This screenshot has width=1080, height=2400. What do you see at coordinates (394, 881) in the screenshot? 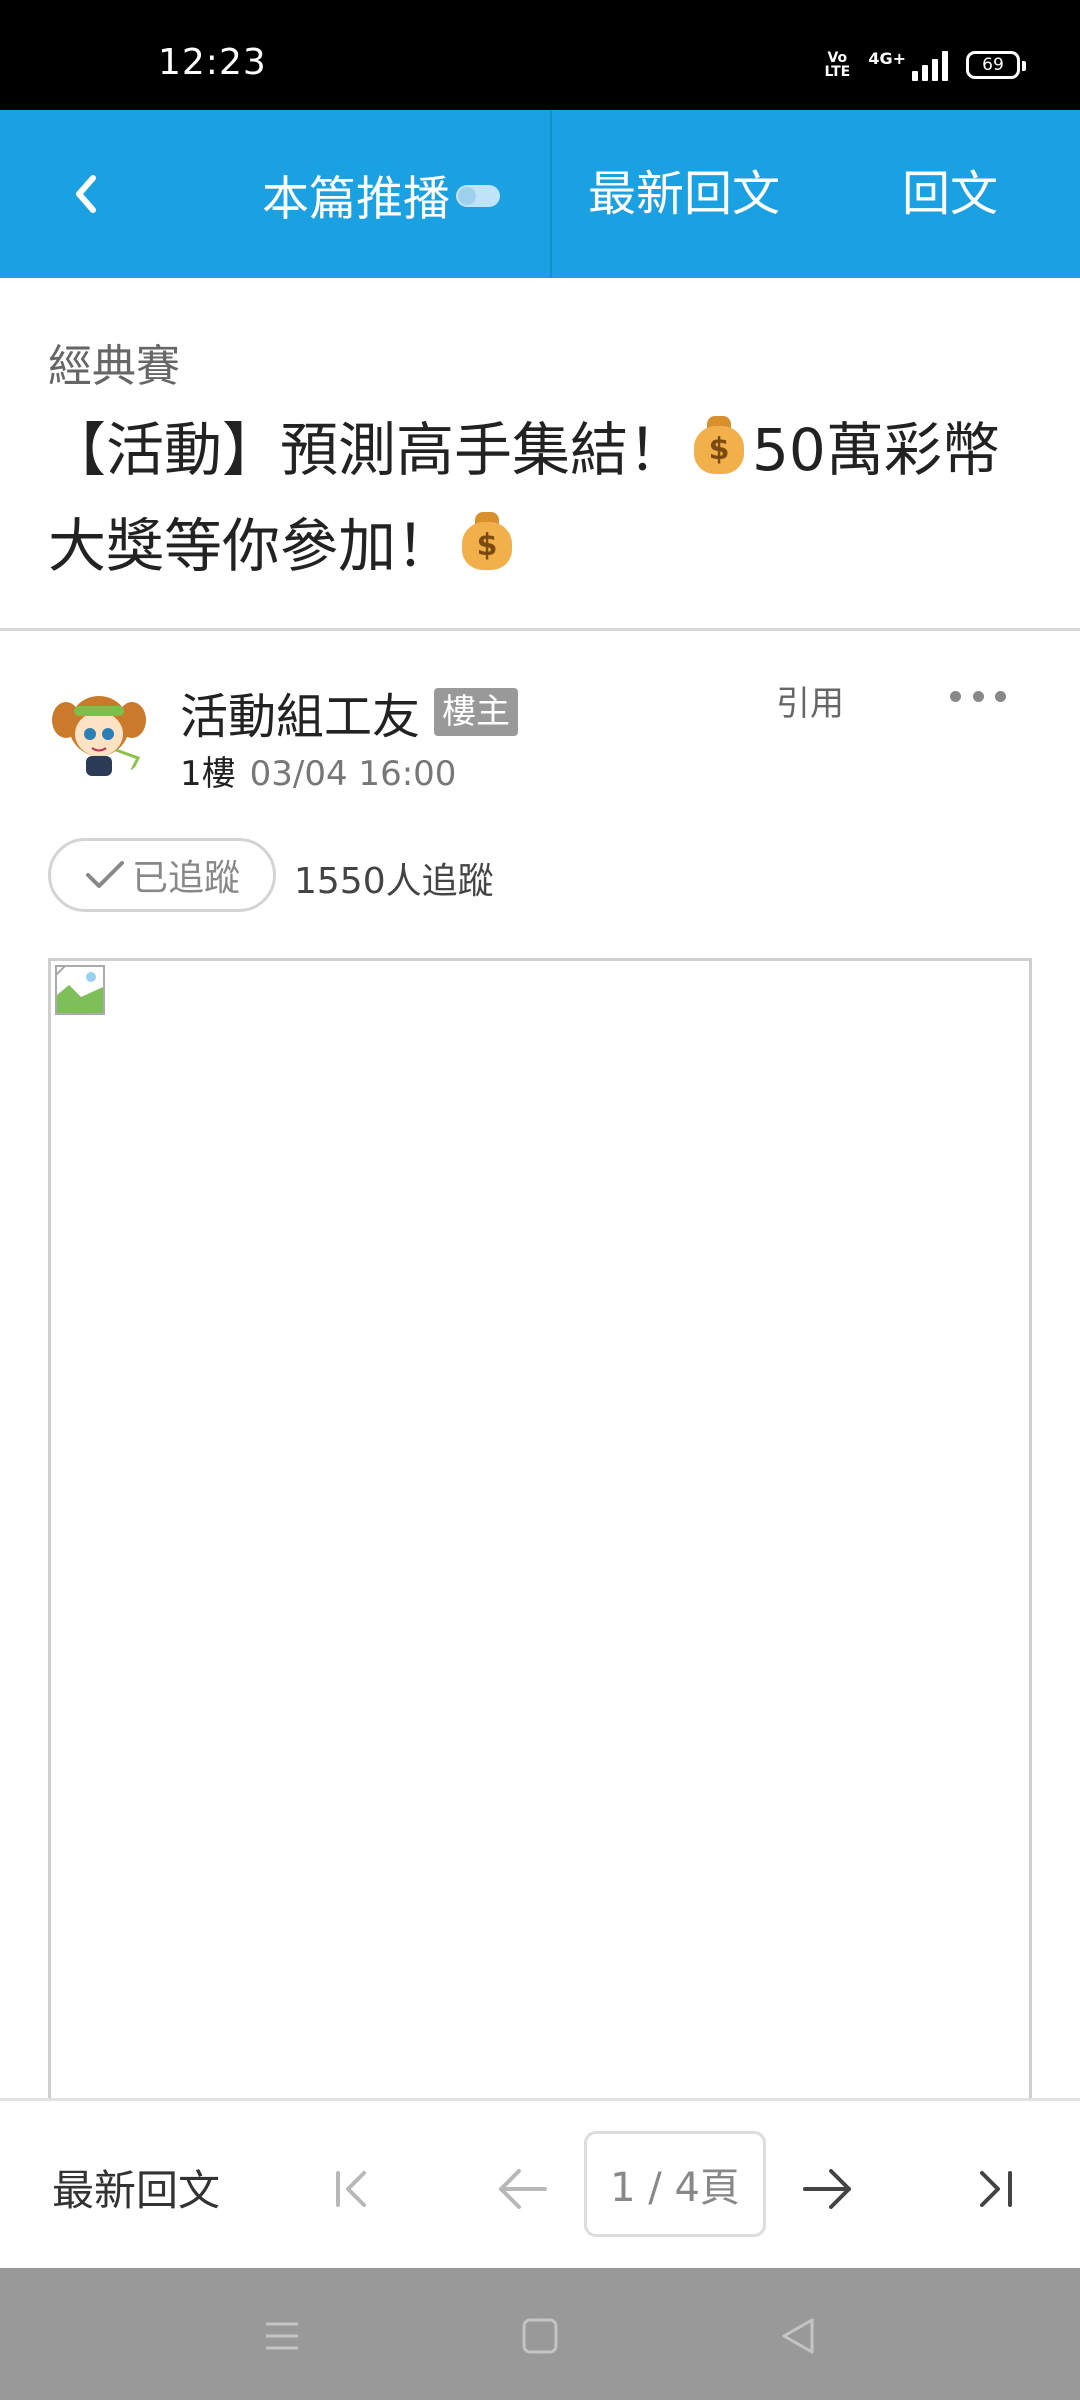
I see `follow-count: 1550人追蹤` at bounding box center [394, 881].